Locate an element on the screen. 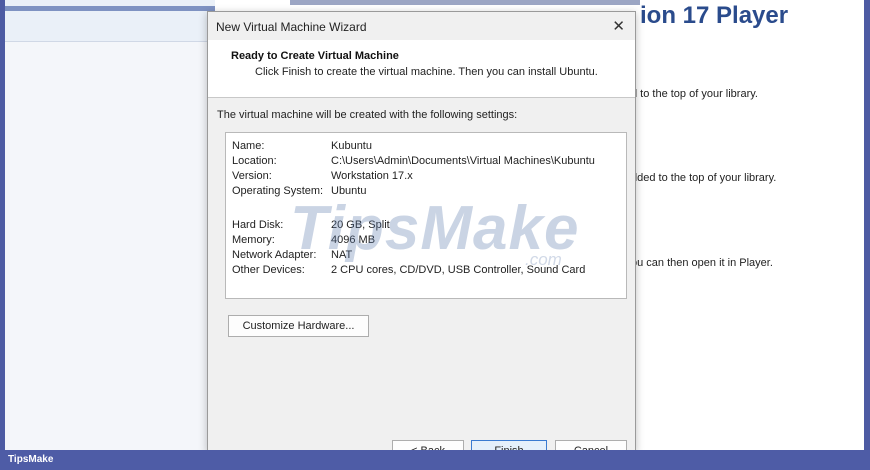 The width and height of the screenshot is (870, 470). setting-label: Version: is located at coordinates (252, 176).